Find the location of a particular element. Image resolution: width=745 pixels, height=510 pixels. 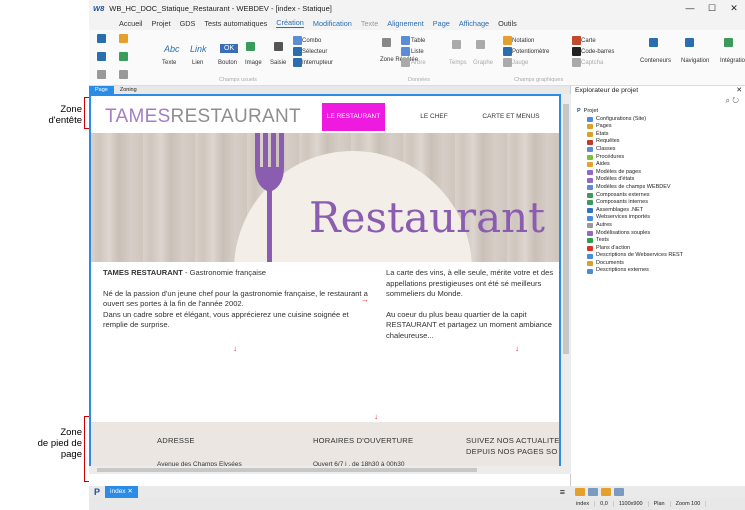

ribbon-selecteur-button: Sélecteur is located at coordinates (314, 52).